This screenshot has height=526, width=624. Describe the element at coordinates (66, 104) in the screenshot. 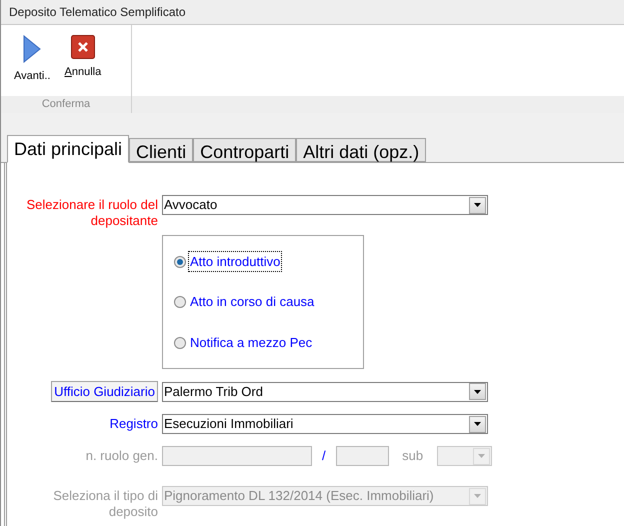

I see `group-label: Conferma` at that location.